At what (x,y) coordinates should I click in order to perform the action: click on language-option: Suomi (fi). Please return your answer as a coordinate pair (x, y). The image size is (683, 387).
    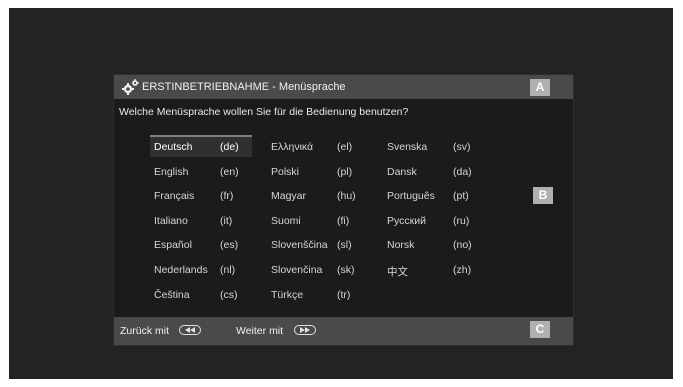
    Looking at the image, I should click on (318, 221).